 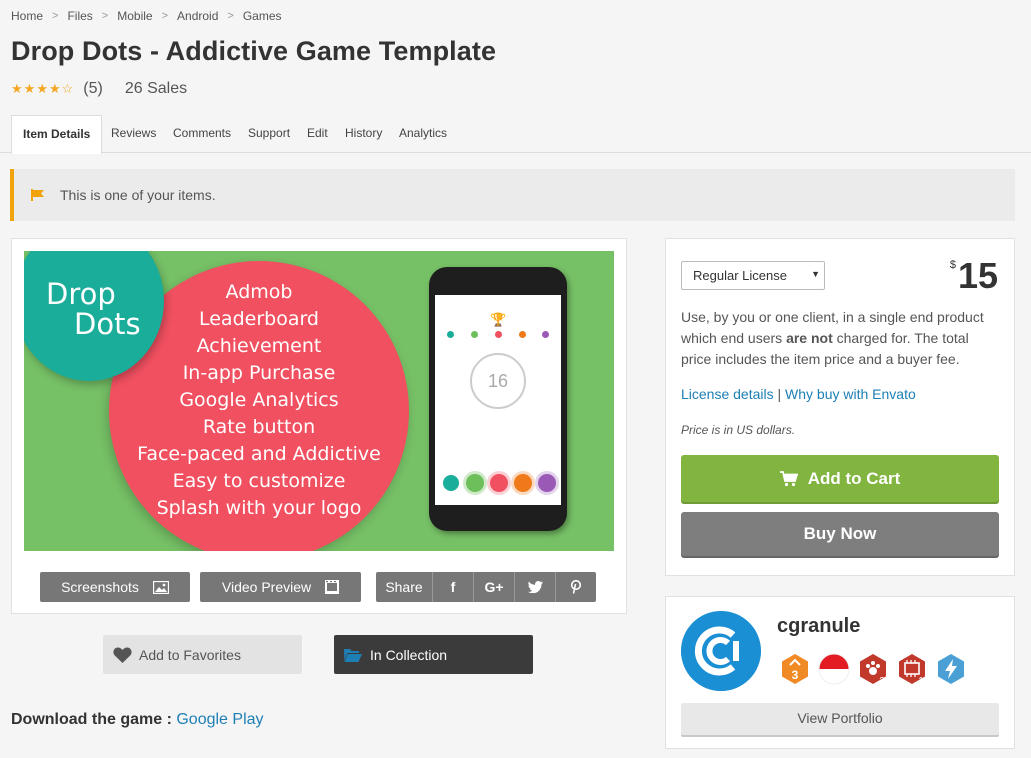 I want to click on rating-row: ★ ★ ★ ★ ☆ (5) 26 Sales, so click(x=99, y=89).